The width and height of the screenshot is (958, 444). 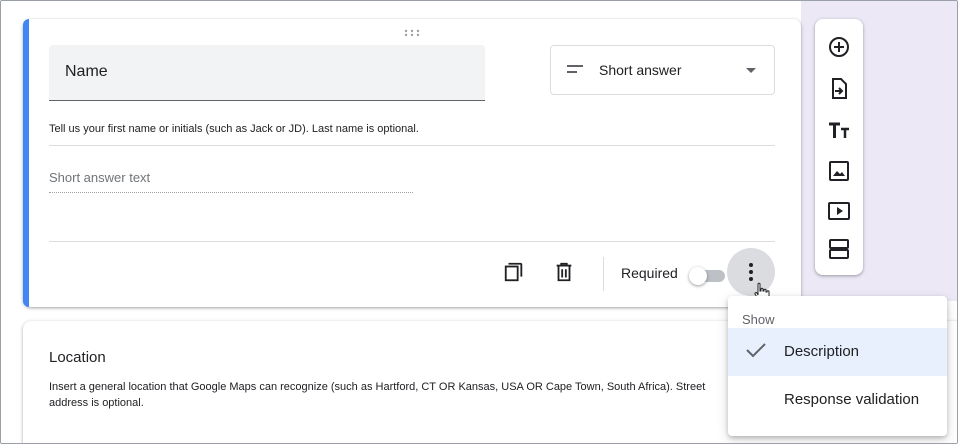 I want to click on duplicate-icon, so click(x=514, y=272).